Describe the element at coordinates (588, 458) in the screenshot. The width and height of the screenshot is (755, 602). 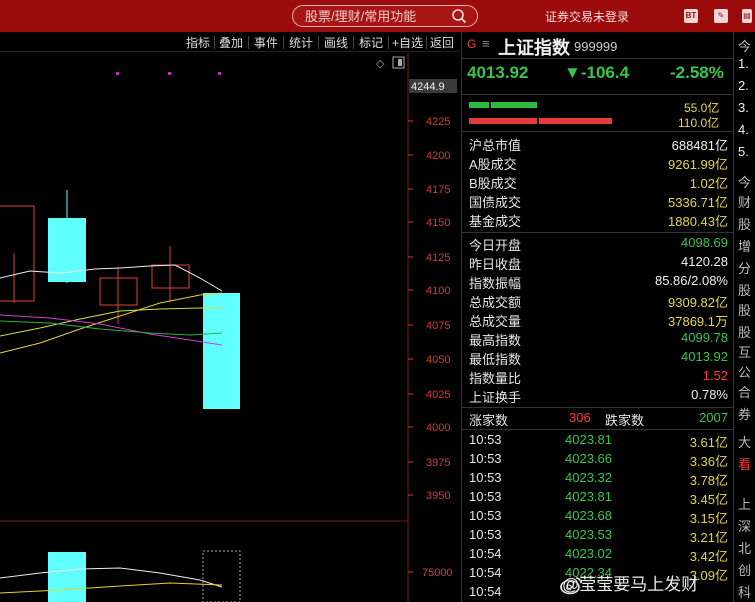
I see `tick-price: 4023.66` at that location.